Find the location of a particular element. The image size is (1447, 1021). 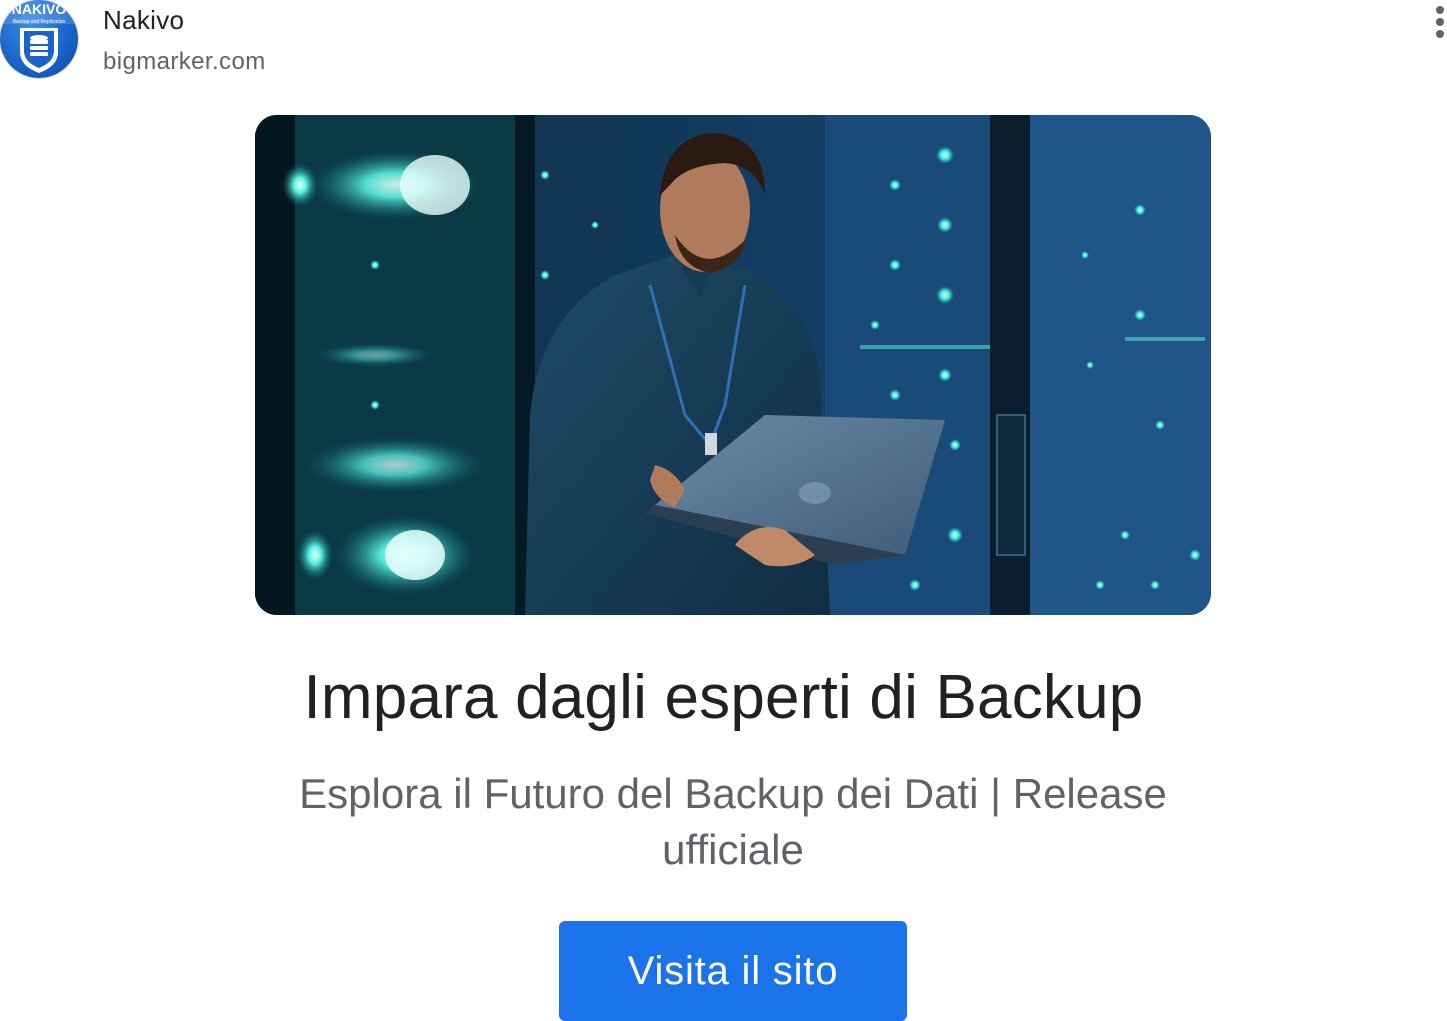

advertiser-name: Nakivo is located at coordinates (143, 20).